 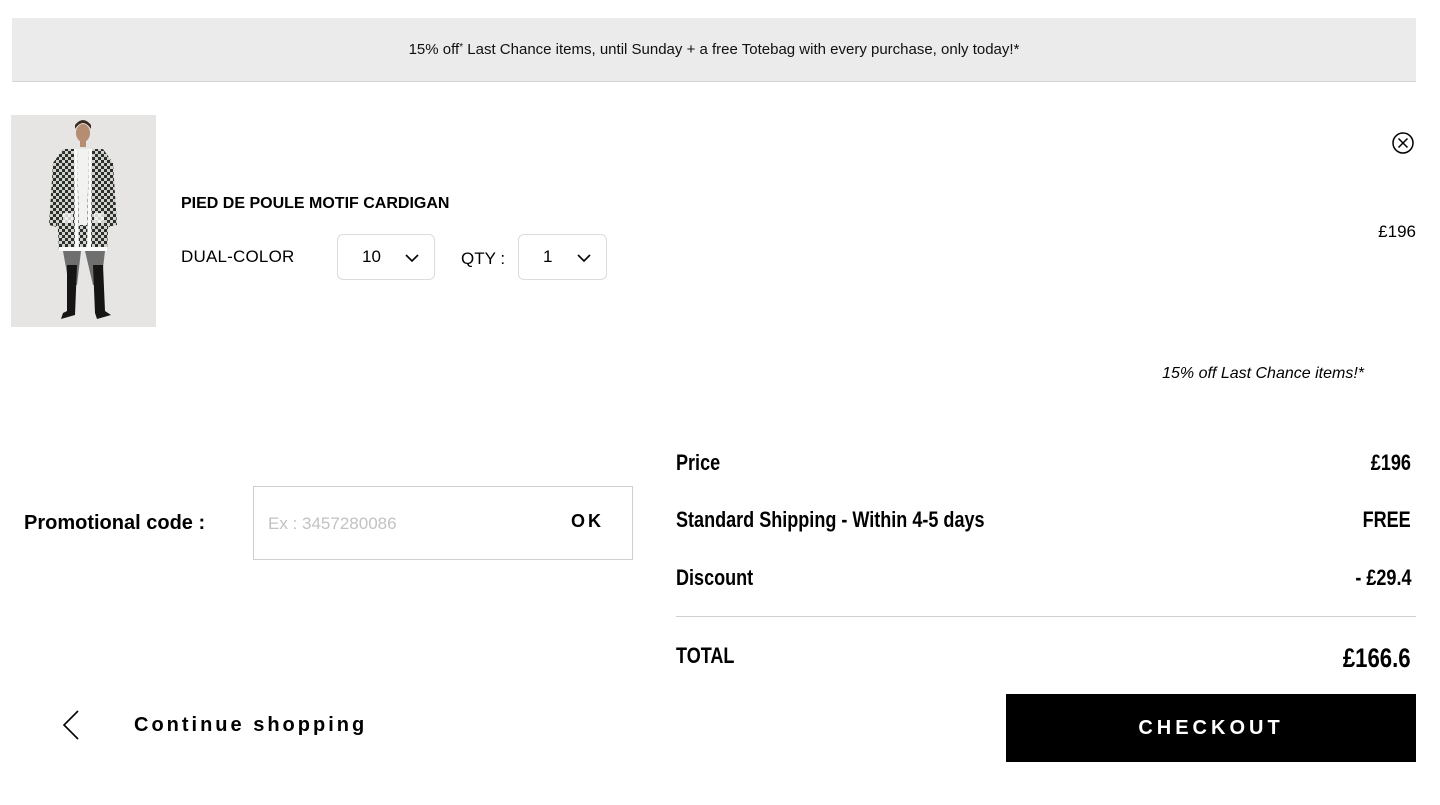 What do you see at coordinates (1263, 373) in the screenshot?
I see `promo-note: 15% off Last Chance items!*` at bounding box center [1263, 373].